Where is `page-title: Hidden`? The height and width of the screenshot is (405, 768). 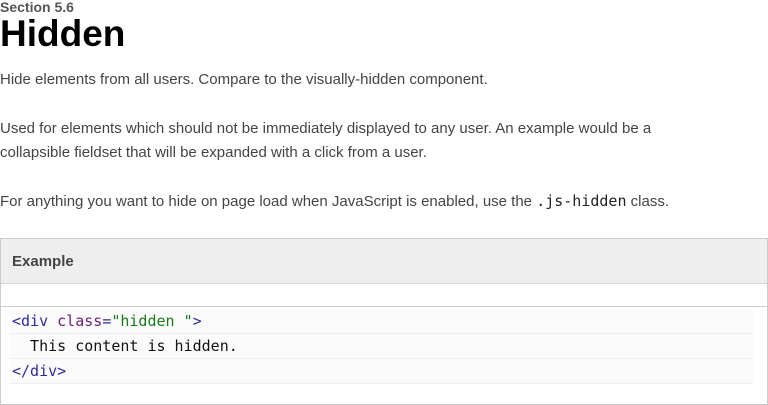 page-title: Hidden is located at coordinates (63, 33).